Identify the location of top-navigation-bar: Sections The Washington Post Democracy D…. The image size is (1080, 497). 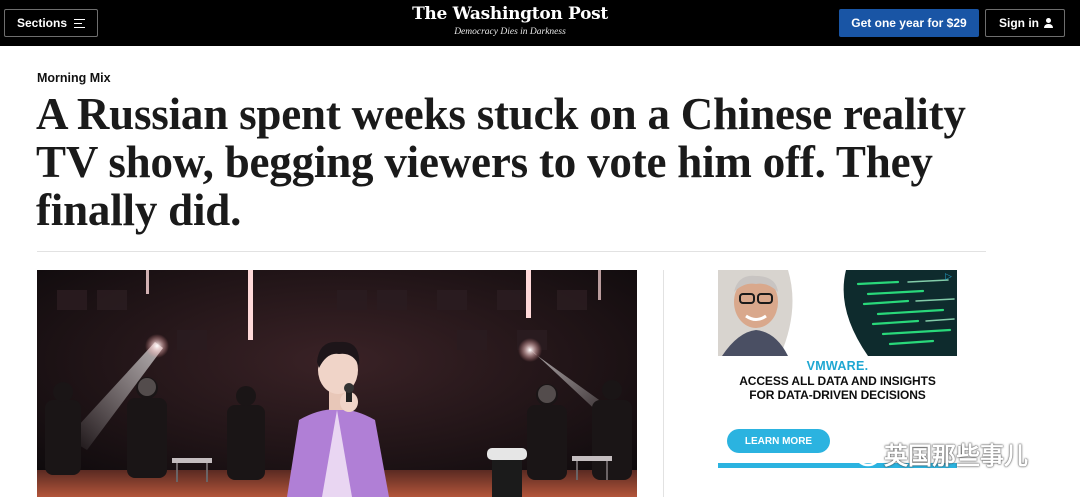
(540, 23).